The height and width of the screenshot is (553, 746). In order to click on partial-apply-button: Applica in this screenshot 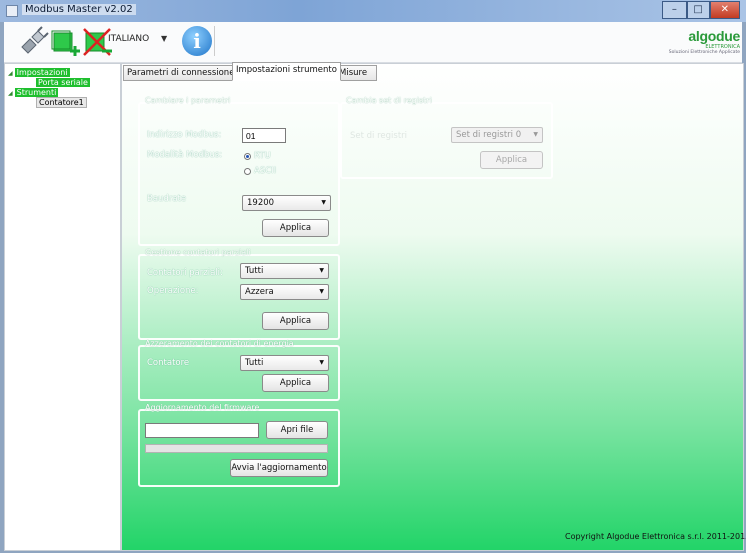, I will do `click(295, 321)`.